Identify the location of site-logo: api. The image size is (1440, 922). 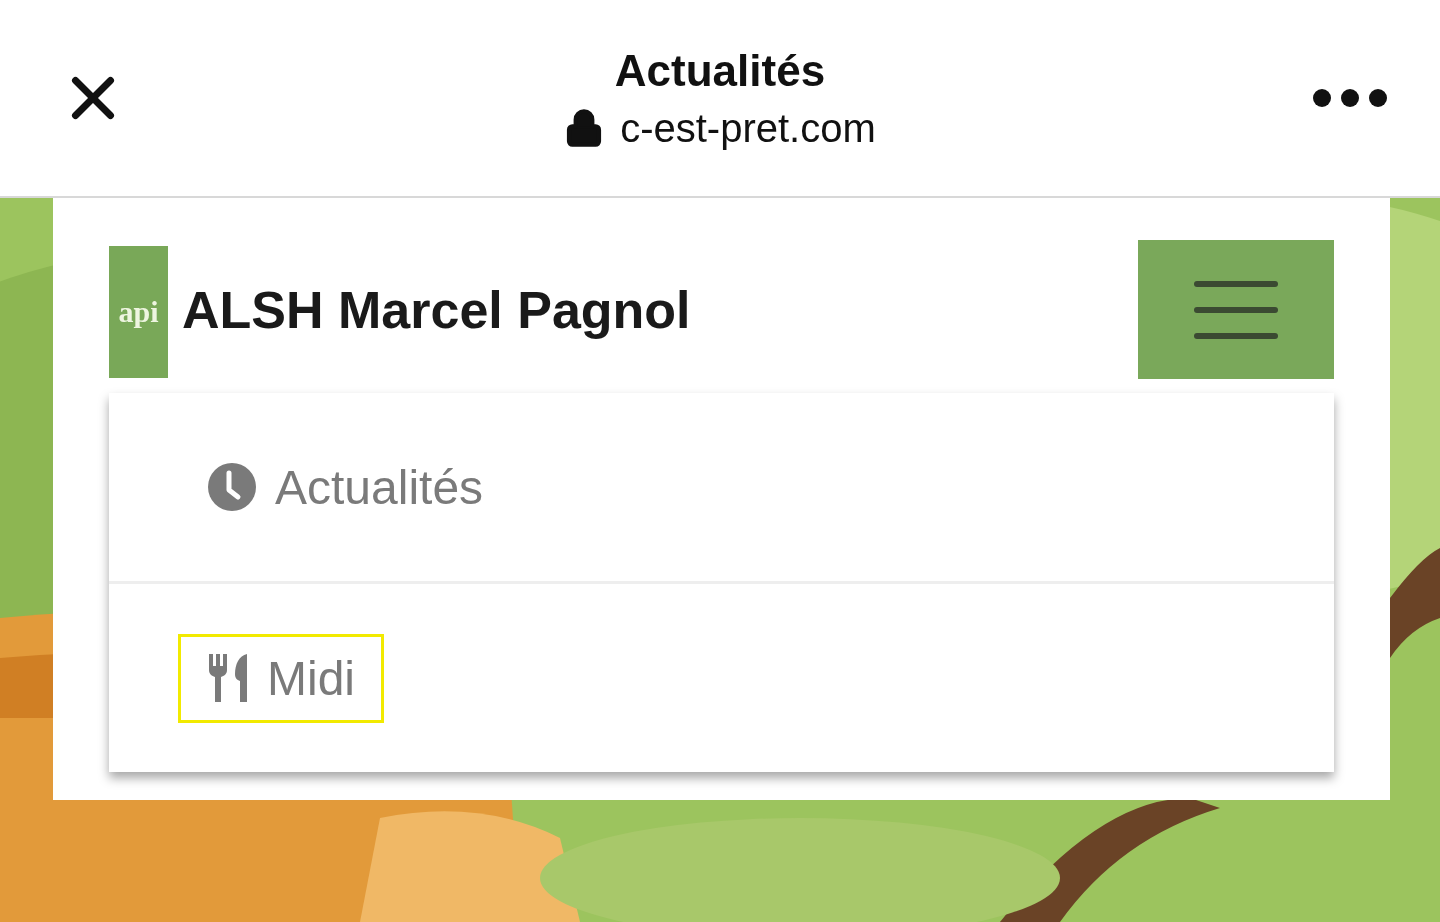
(138, 311).